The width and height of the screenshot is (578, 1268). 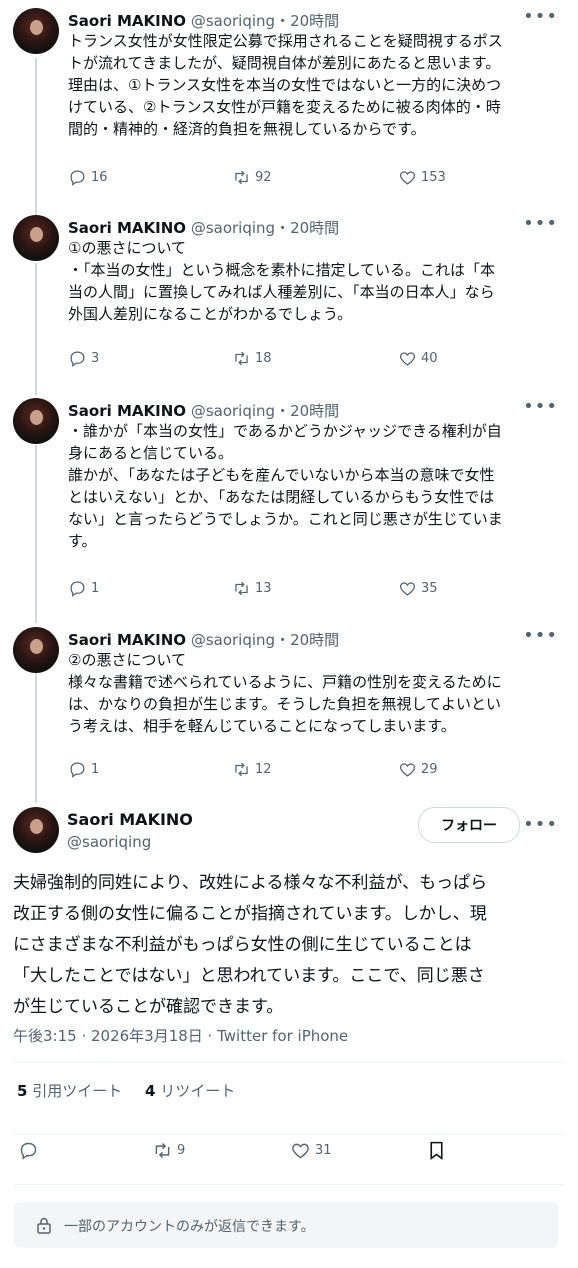 What do you see at coordinates (126, 1090) in the screenshot?
I see `engagement-stats: 5 引用ツイート 4 リツイート` at bounding box center [126, 1090].